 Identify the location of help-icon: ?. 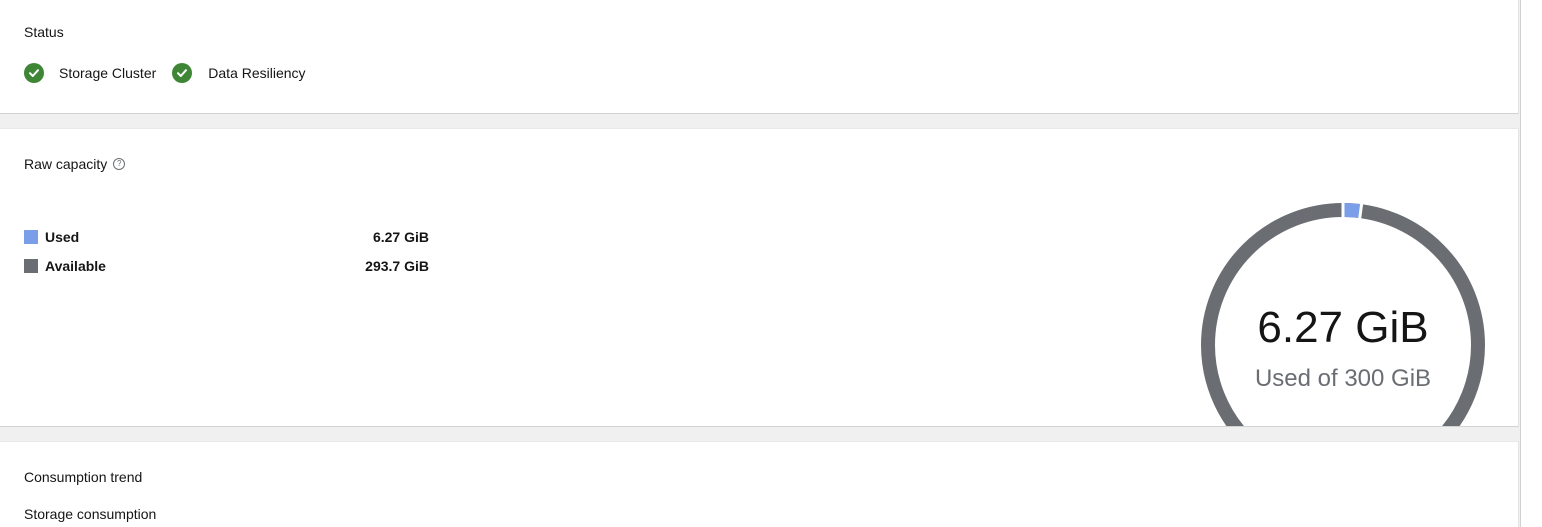
(119, 164).